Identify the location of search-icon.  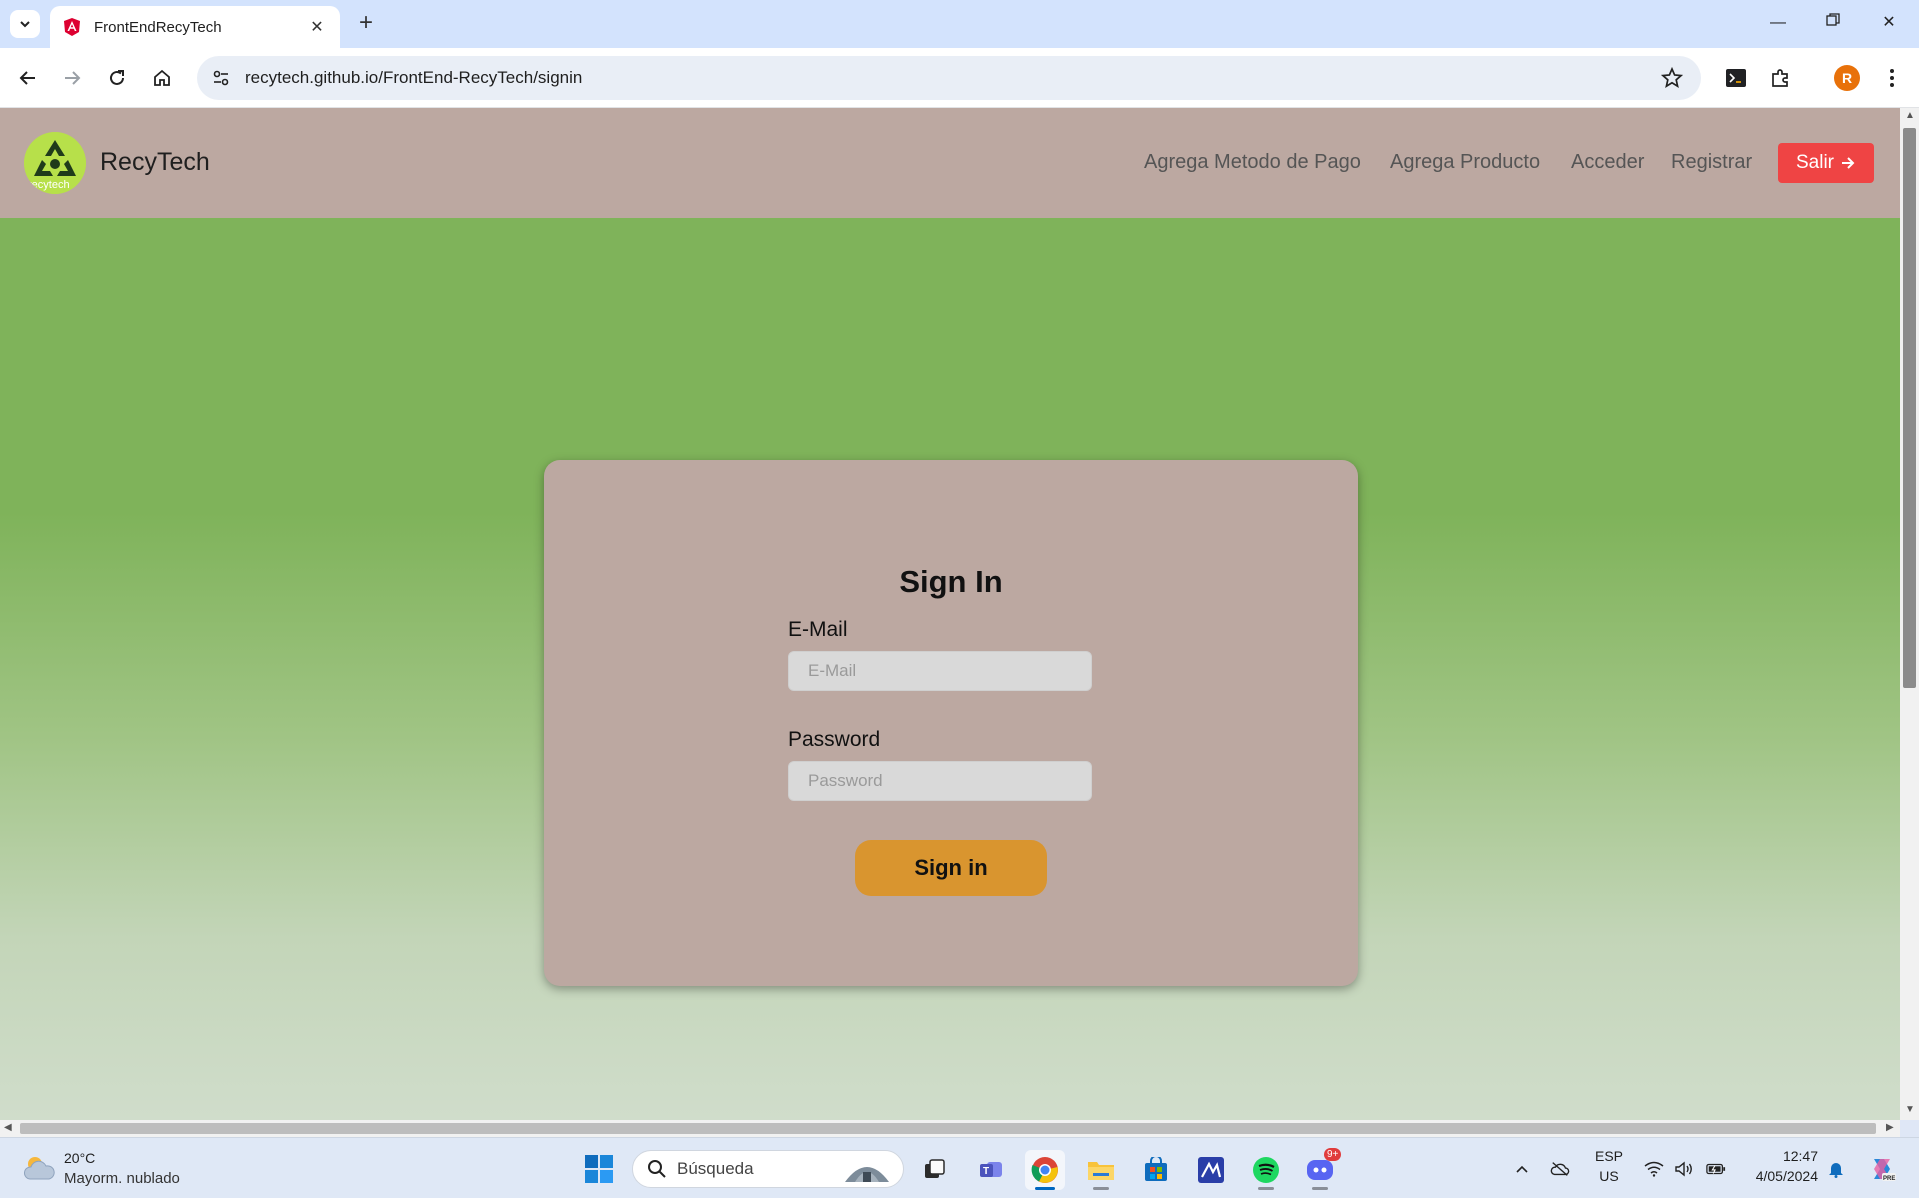
(657, 1169).